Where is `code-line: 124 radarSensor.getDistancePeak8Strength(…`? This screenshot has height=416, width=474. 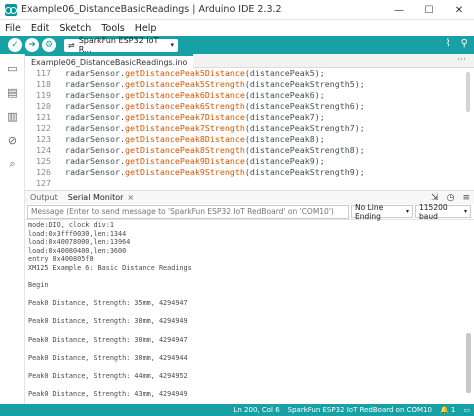
code-line: 124 radarSensor.getDistancePeak8Strength(… is located at coordinates (249, 150).